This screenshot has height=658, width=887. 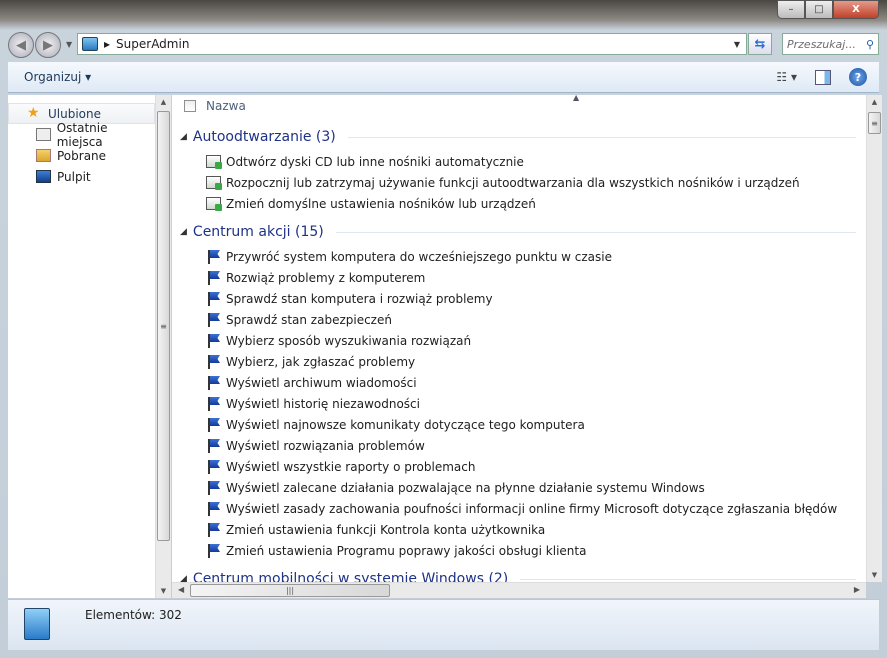 I want to click on list-item-label: Wyświetl archiwum wiadomości, so click(x=321, y=382).